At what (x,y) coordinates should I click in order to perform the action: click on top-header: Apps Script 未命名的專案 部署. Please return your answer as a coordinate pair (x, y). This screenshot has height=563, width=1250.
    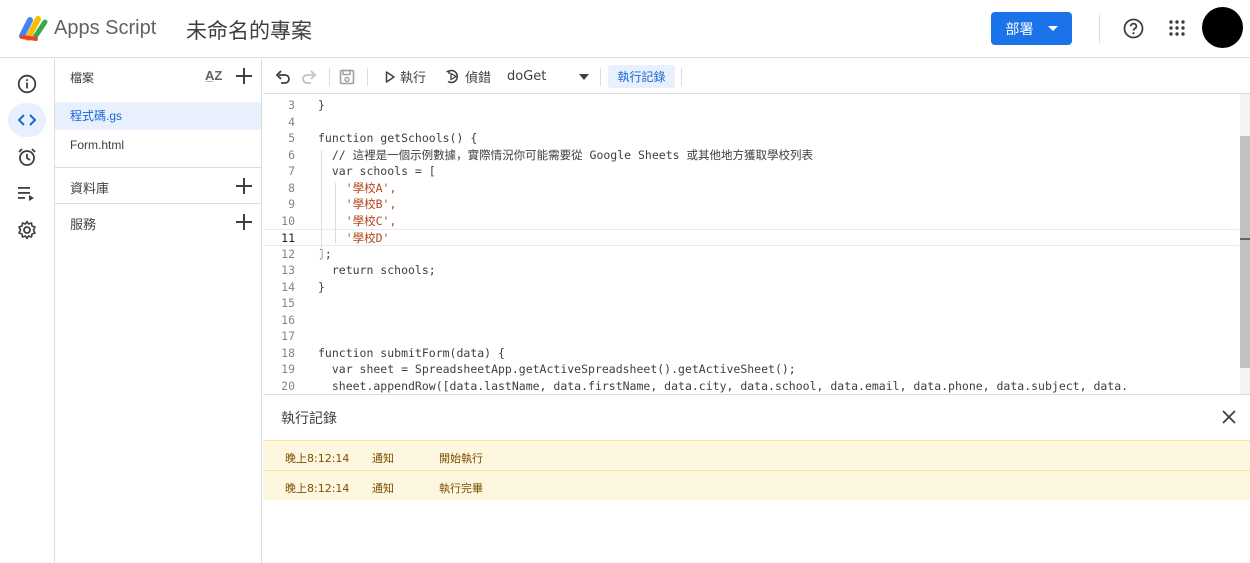
    Looking at the image, I should click on (625, 29).